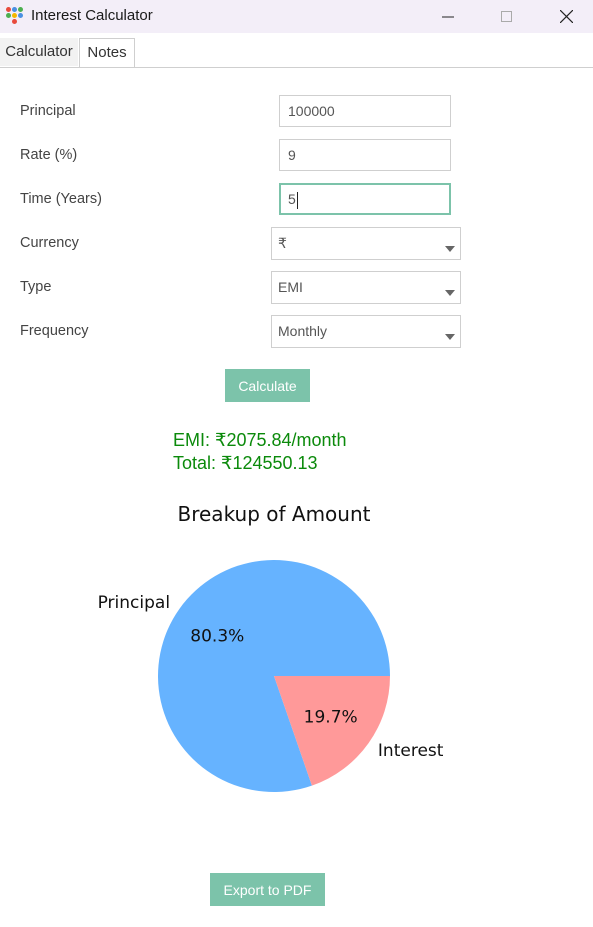 This screenshot has height=927, width=593. I want to click on tab-bar: Calculator Notes, so click(296, 50).